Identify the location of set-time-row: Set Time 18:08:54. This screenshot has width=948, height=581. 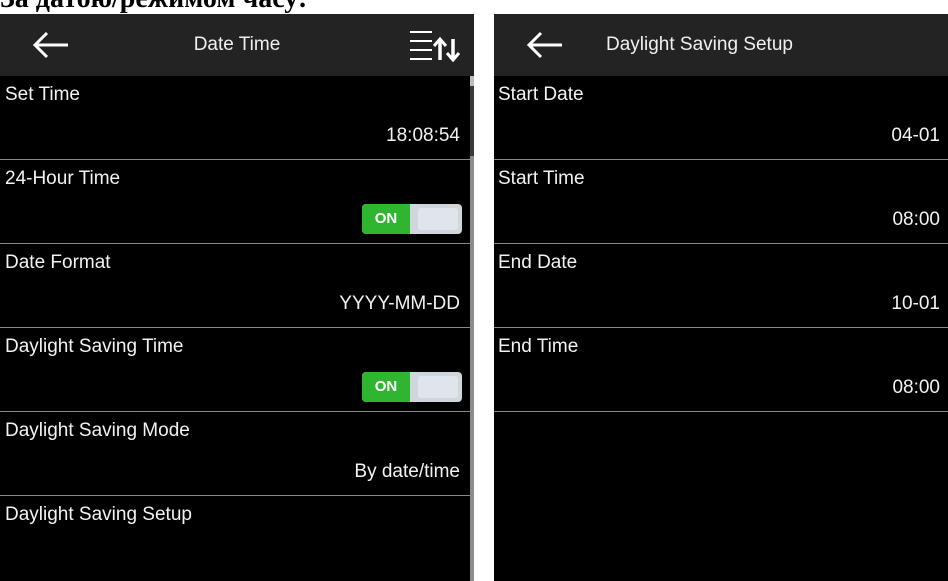
(236, 118).